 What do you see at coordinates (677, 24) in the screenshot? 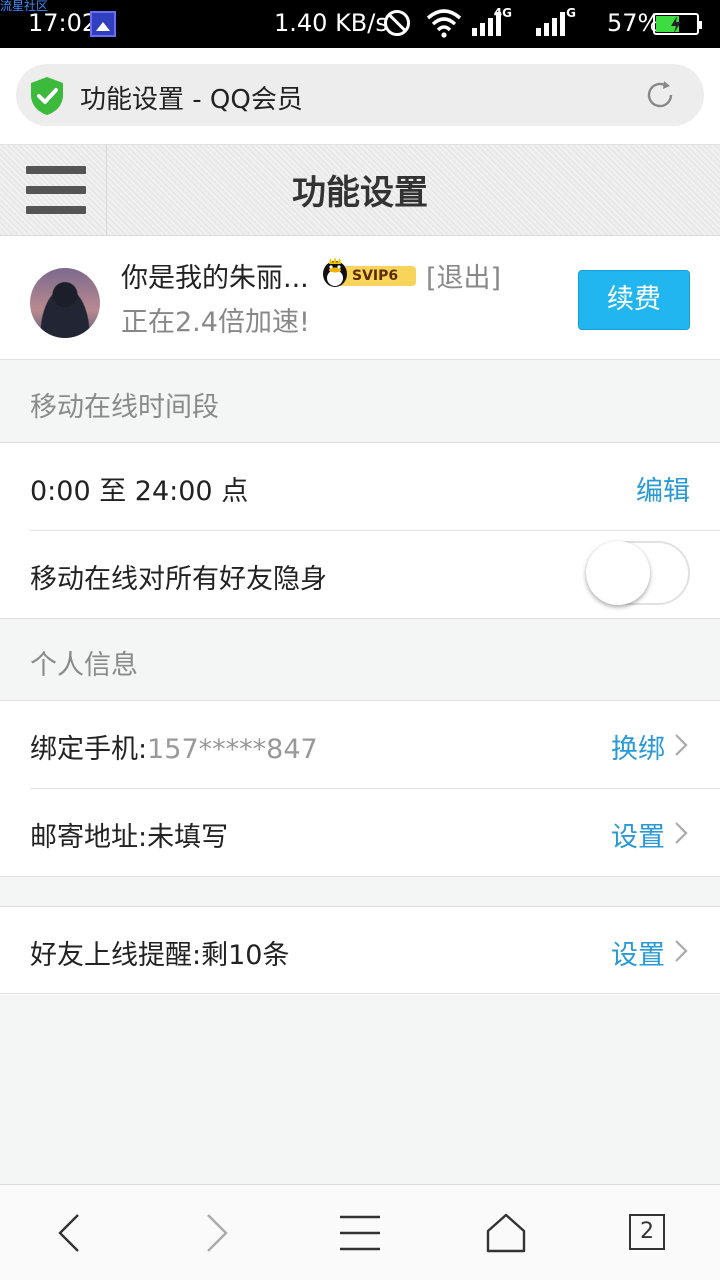
I see `battery-icon` at bounding box center [677, 24].